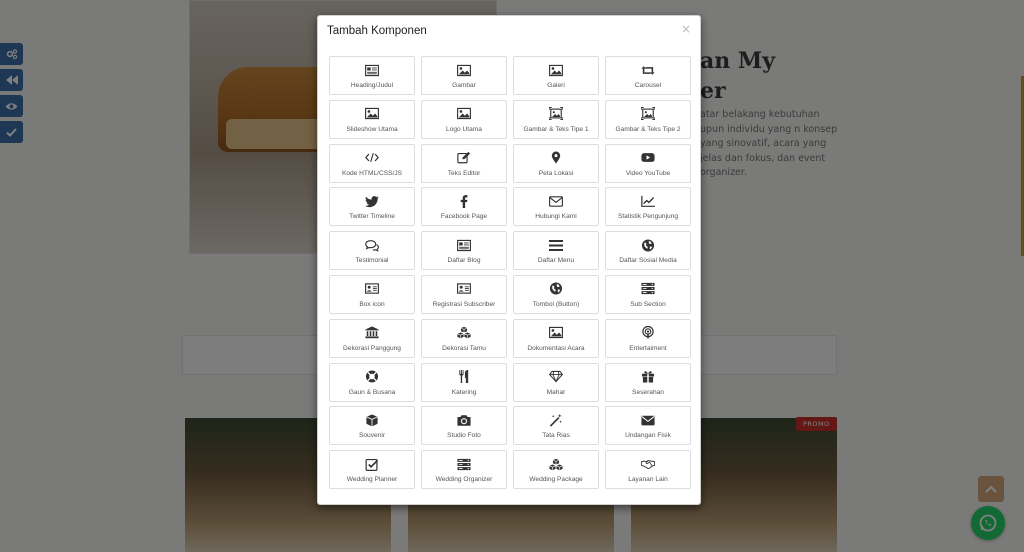  I want to click on component-tile: Carousel, so click(648, 75).